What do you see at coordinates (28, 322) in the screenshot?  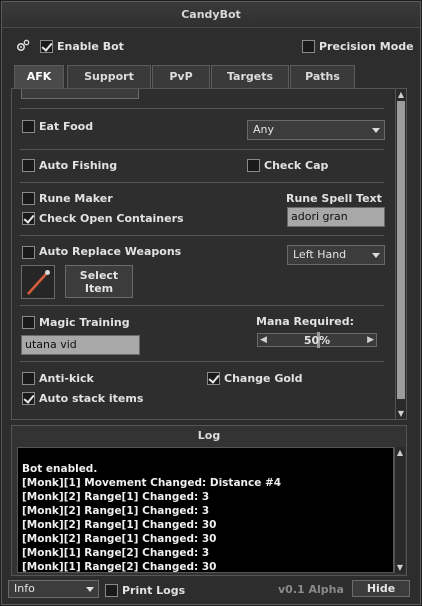 I see `magic-training-checkbox` at bounding box center [28, 322].